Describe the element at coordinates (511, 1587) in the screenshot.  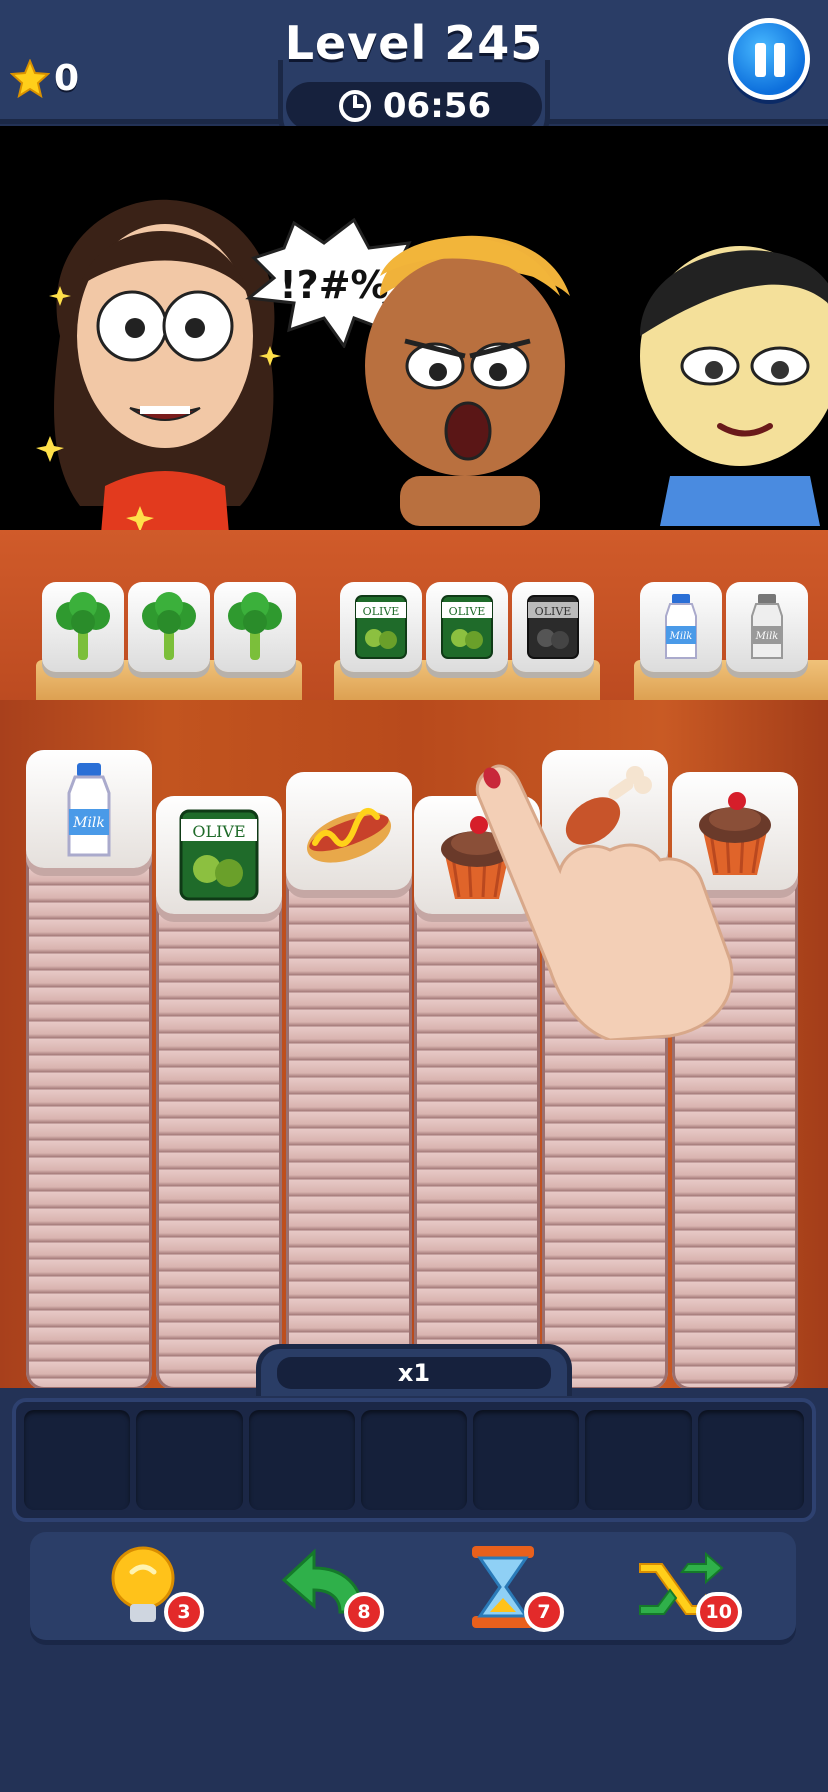
I see `freeze-time-booster-button: 7` at that location.